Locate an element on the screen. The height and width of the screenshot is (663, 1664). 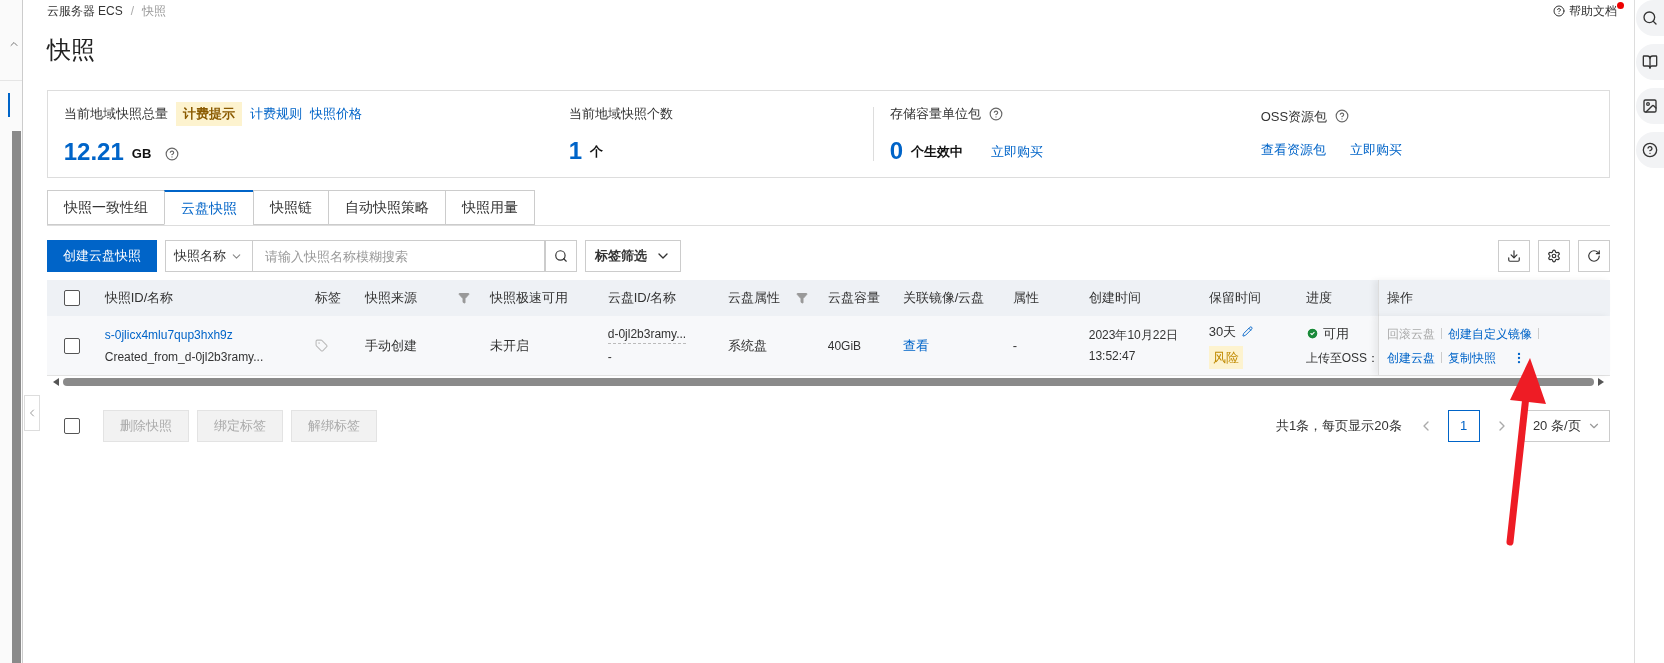
download-icon is located at coordinates (1513, 256).